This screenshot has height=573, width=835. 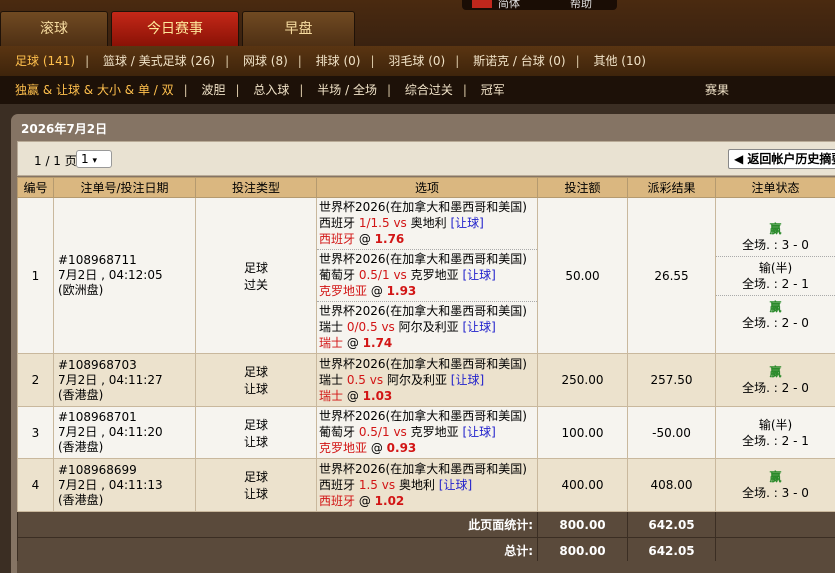 What do you see at coordinates (124, 432) in the screenshot?
I see `ticket-cell: #108968701 7月2日 , 04:11:20 (香港盘)` at bounding box center [124, 432].